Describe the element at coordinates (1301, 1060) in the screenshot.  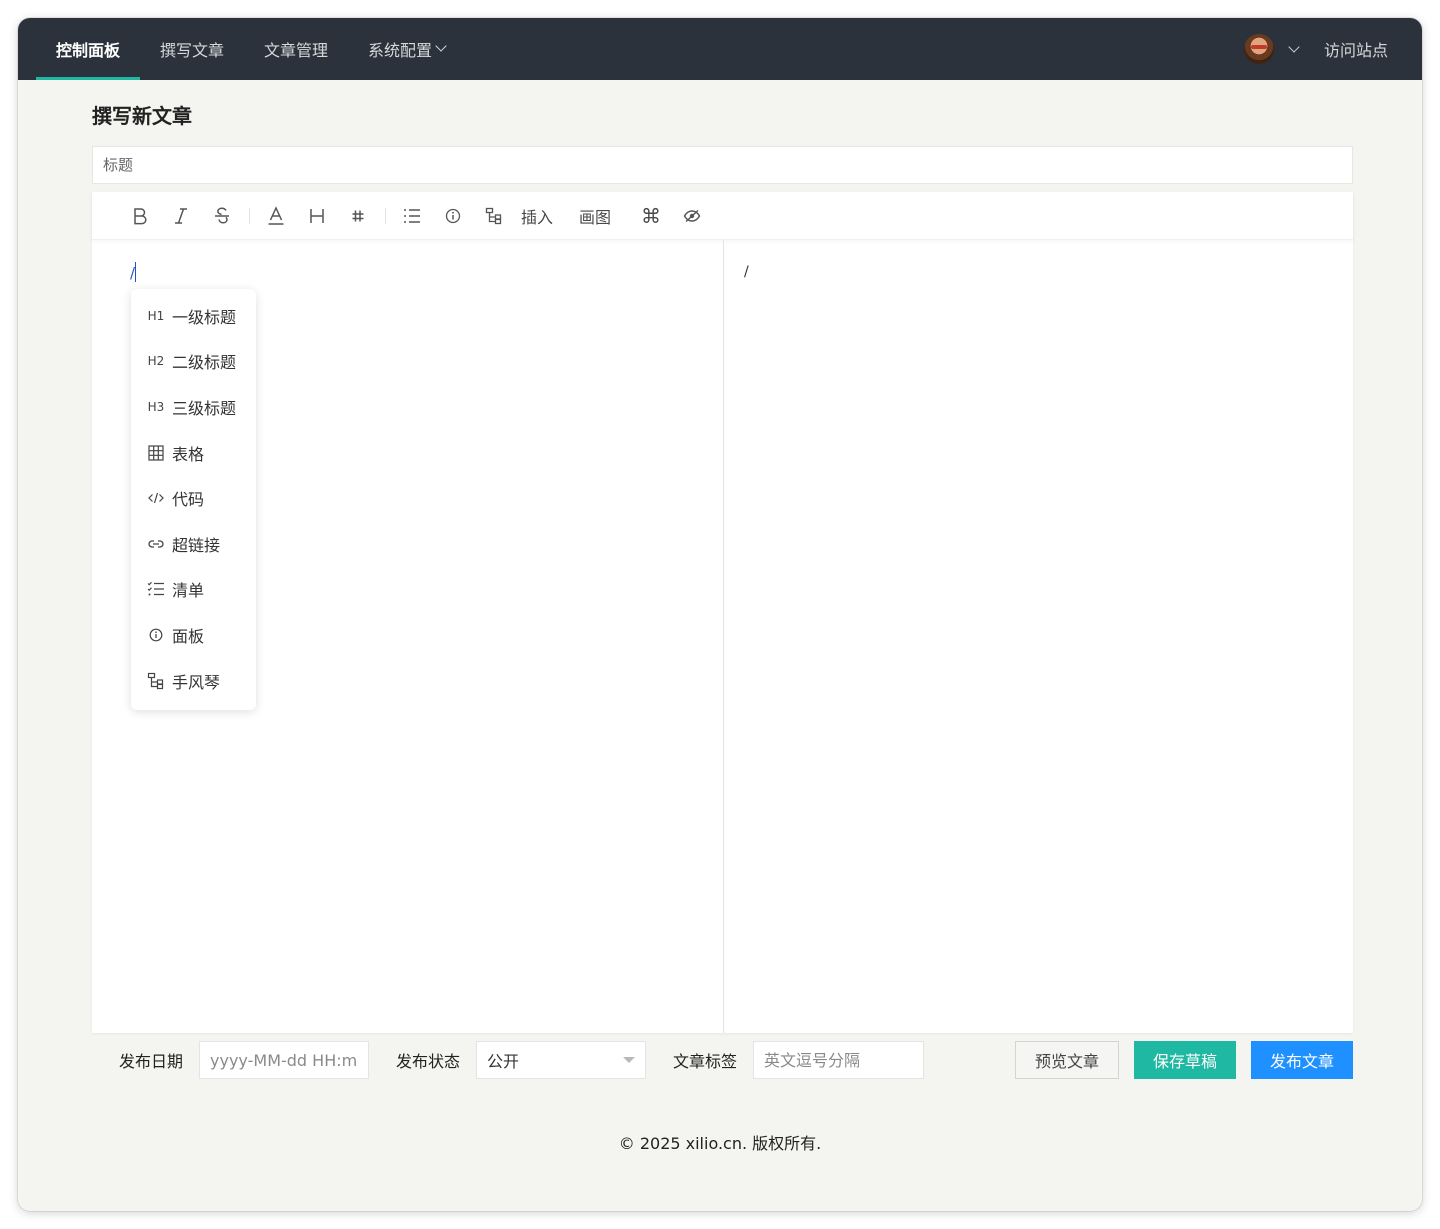
I see `publish-post-button: 发布文章` at that location.